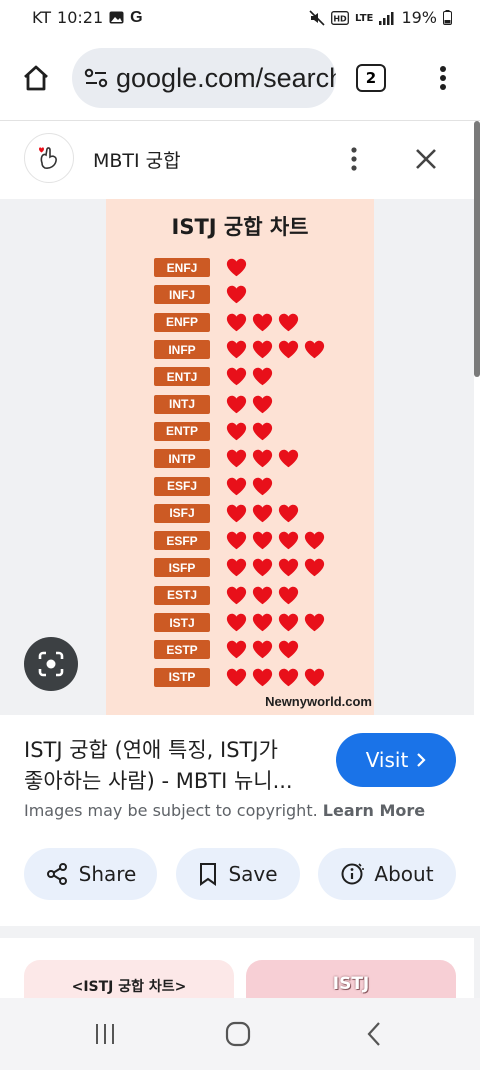  Describe the element at coordinates (364, 18) in the screenshot. I see `svg-text: LTE` at that location.